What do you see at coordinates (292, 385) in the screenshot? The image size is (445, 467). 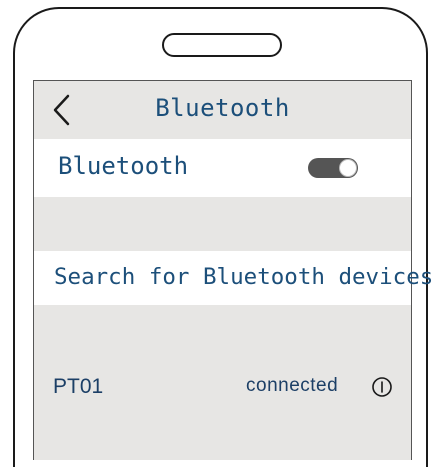 I see `device-status: connected` at bounding box center [292, 385].